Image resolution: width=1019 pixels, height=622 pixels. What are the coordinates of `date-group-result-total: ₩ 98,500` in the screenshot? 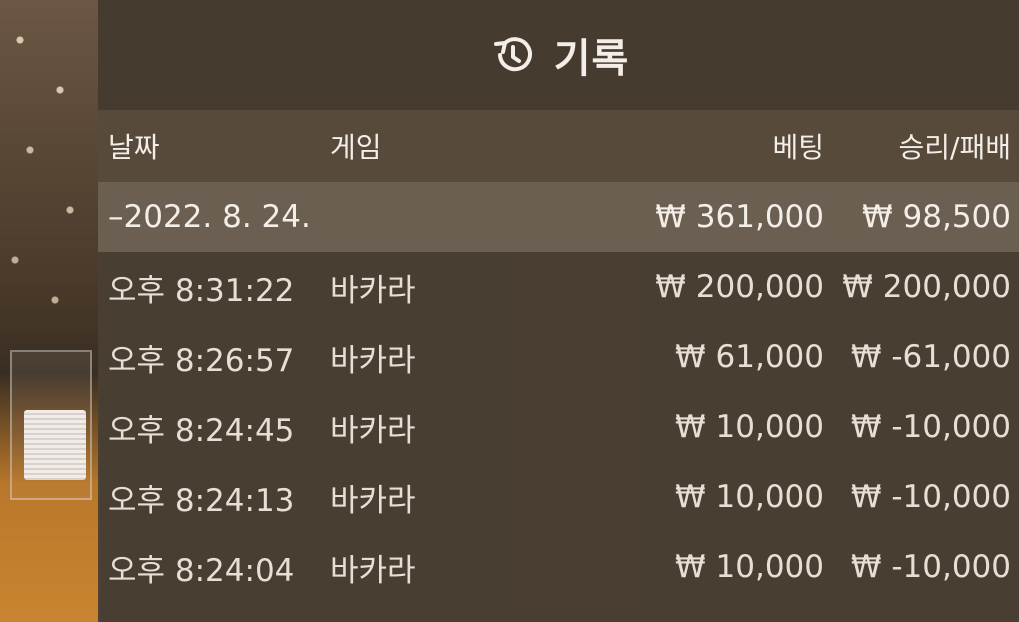 It's located at (936, 217).